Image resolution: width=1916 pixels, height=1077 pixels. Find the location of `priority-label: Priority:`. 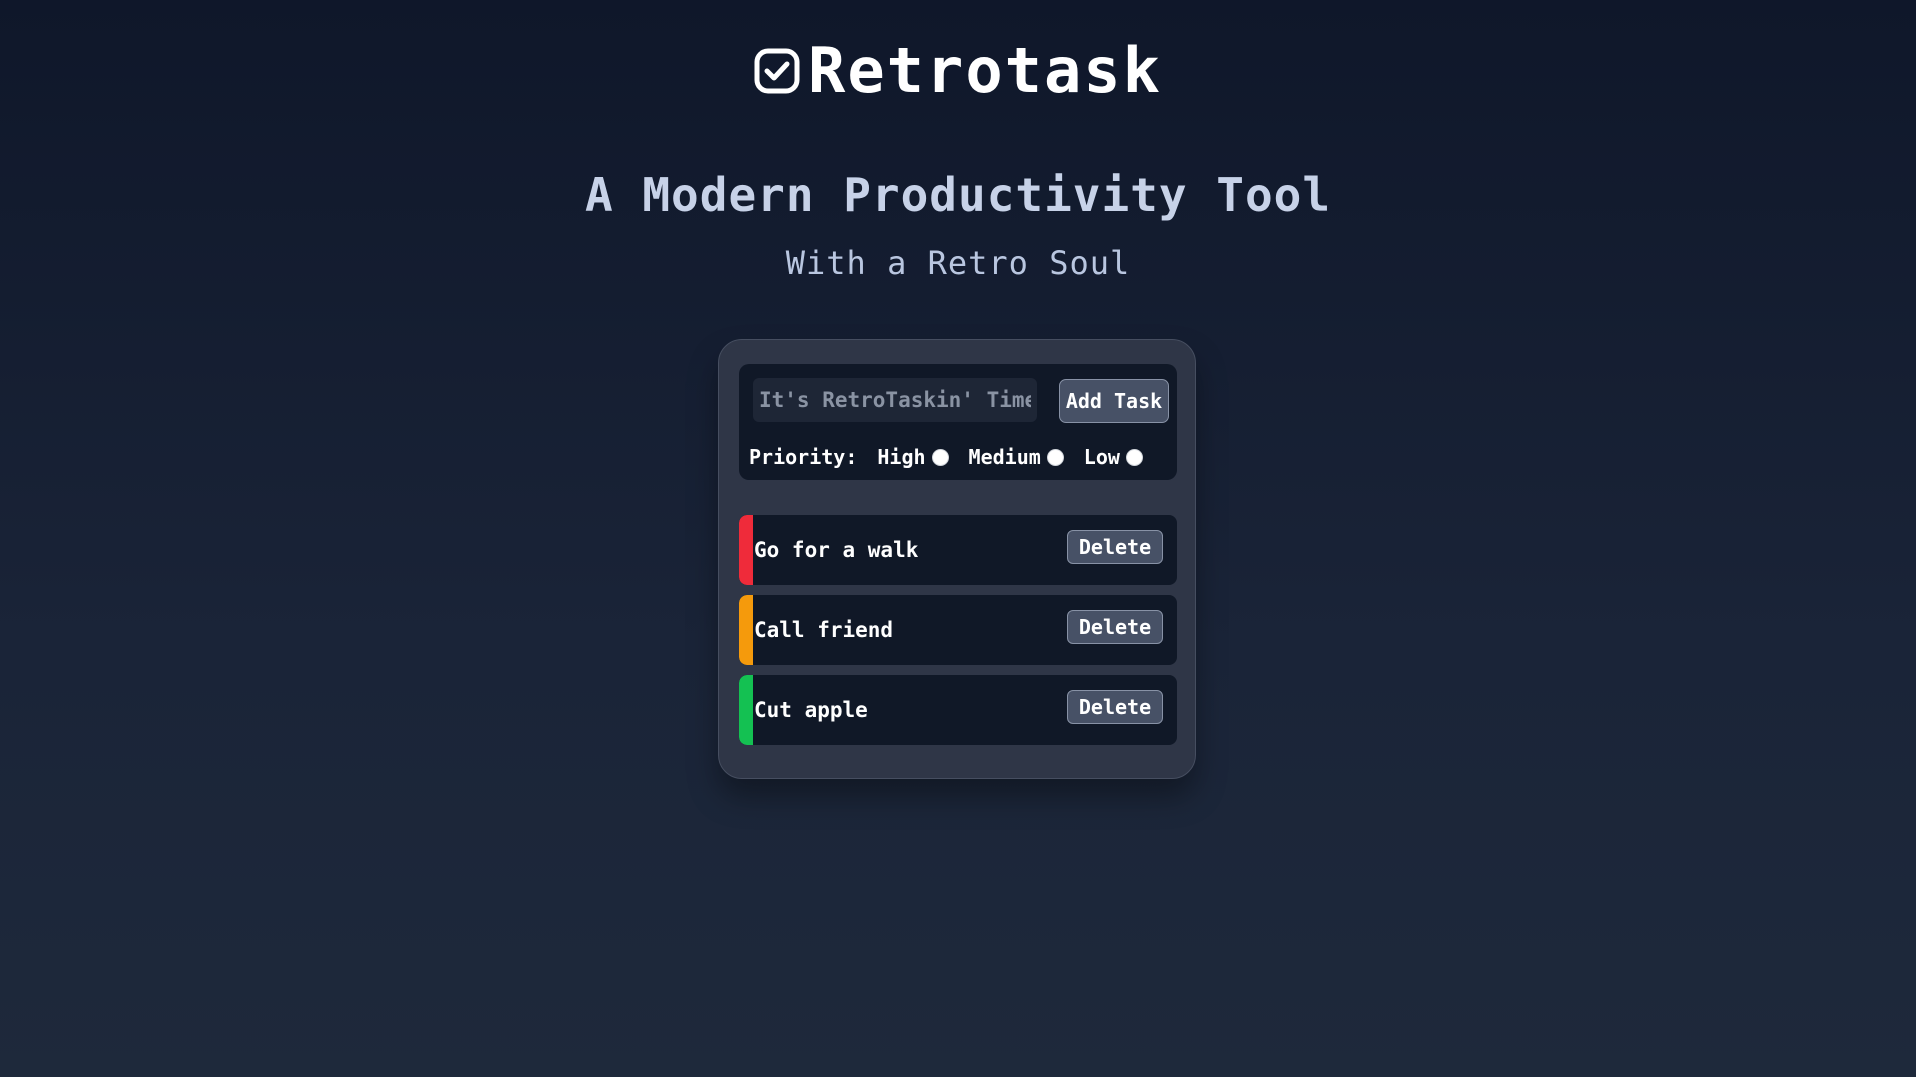

priority-label: Priority: is located at coordinates (803, 457).